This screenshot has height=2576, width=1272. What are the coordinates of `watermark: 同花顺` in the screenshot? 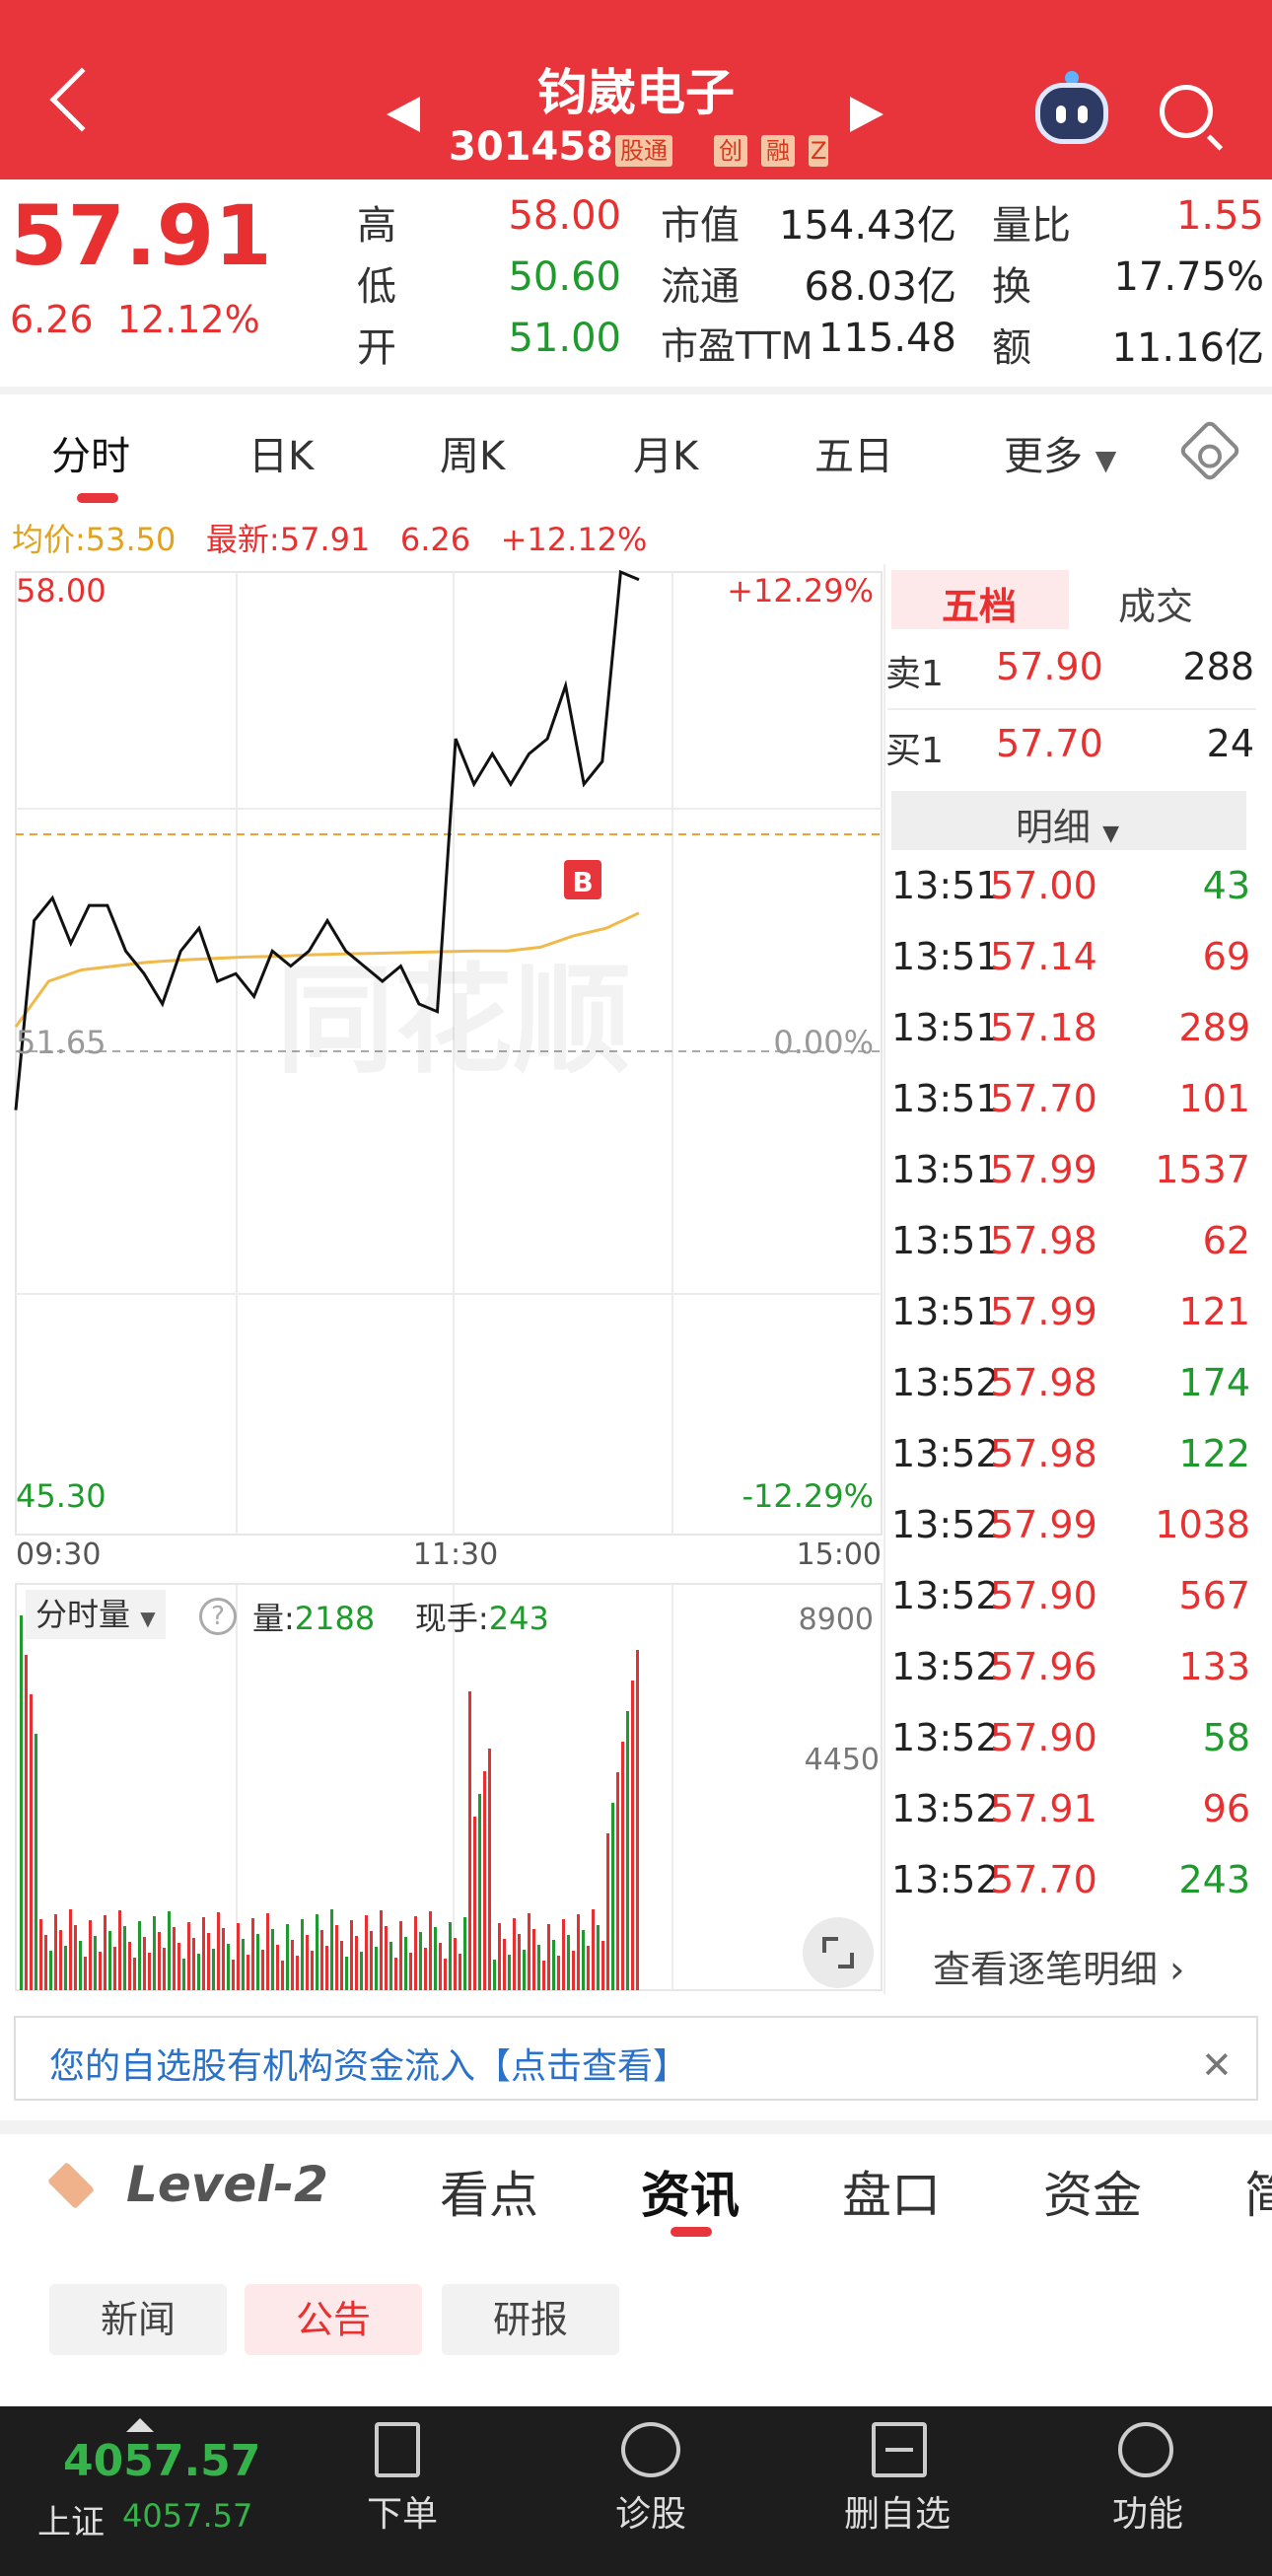 It's located at (453, 1021).